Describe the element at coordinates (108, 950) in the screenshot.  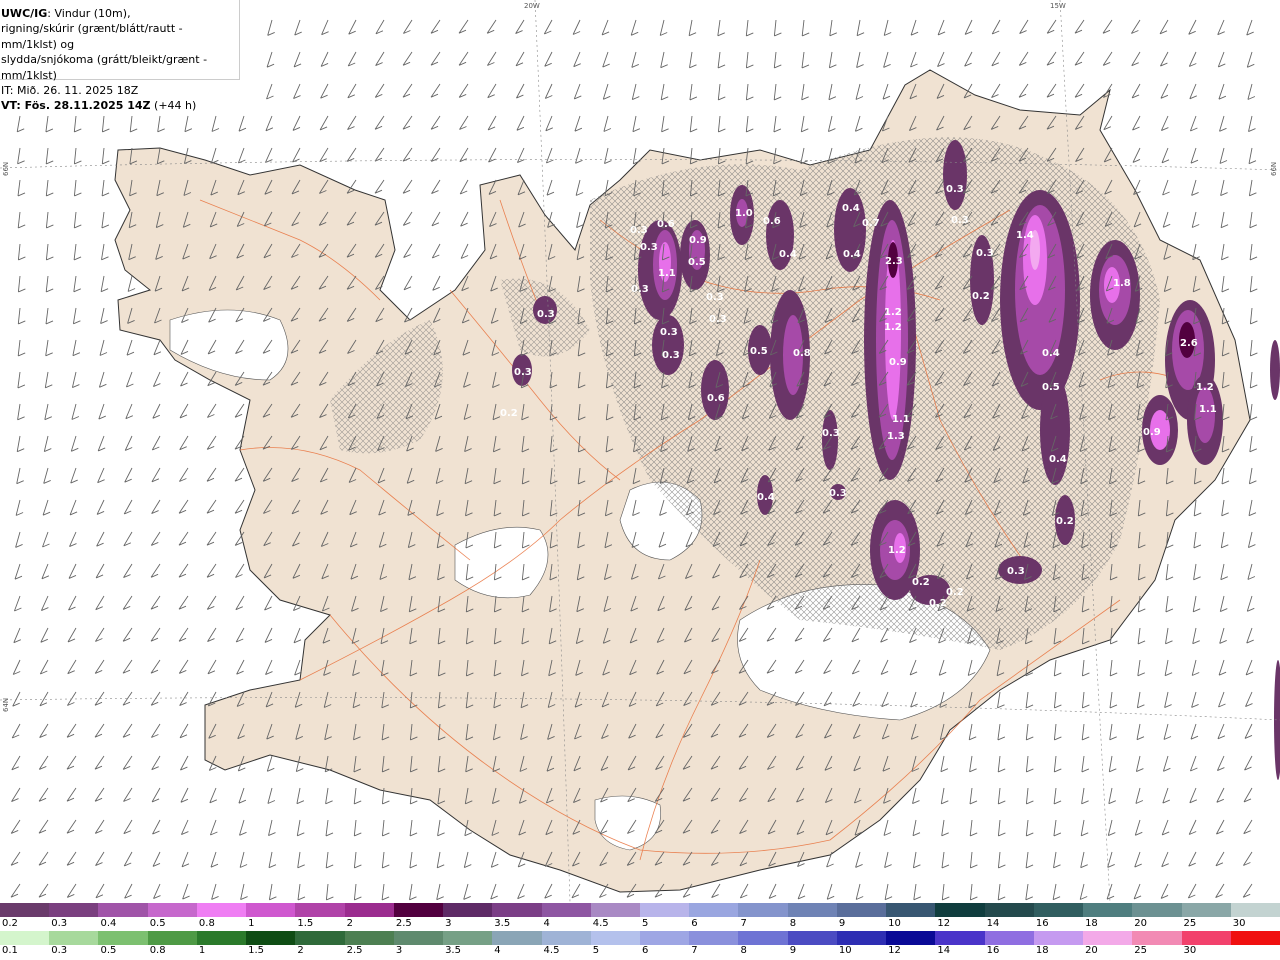
I see `legend-tick-label: 0.5` at that location.